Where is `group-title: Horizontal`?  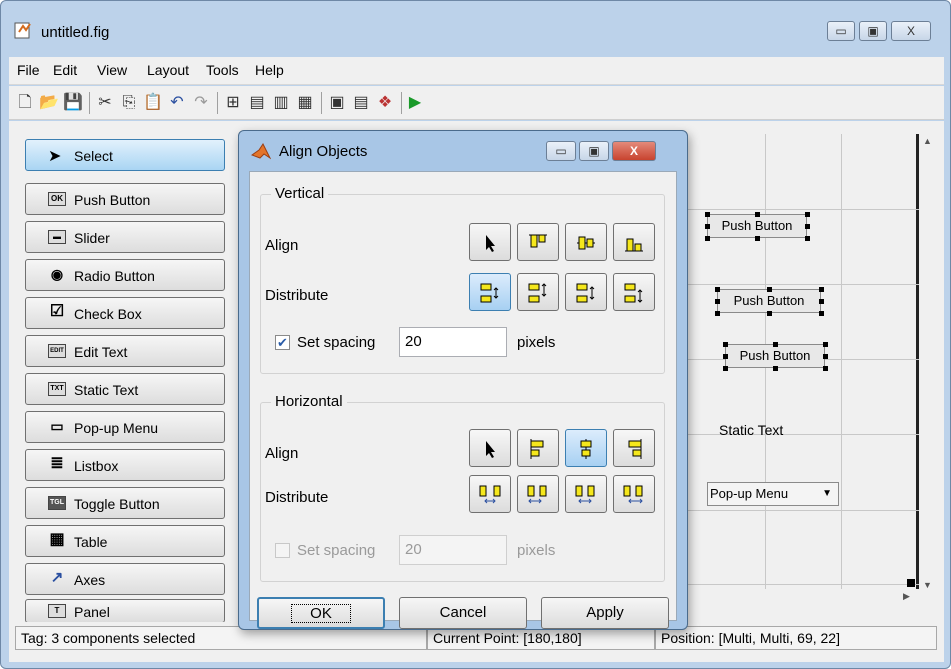
group-title: Horizontal is located at coordinates (309, 401).